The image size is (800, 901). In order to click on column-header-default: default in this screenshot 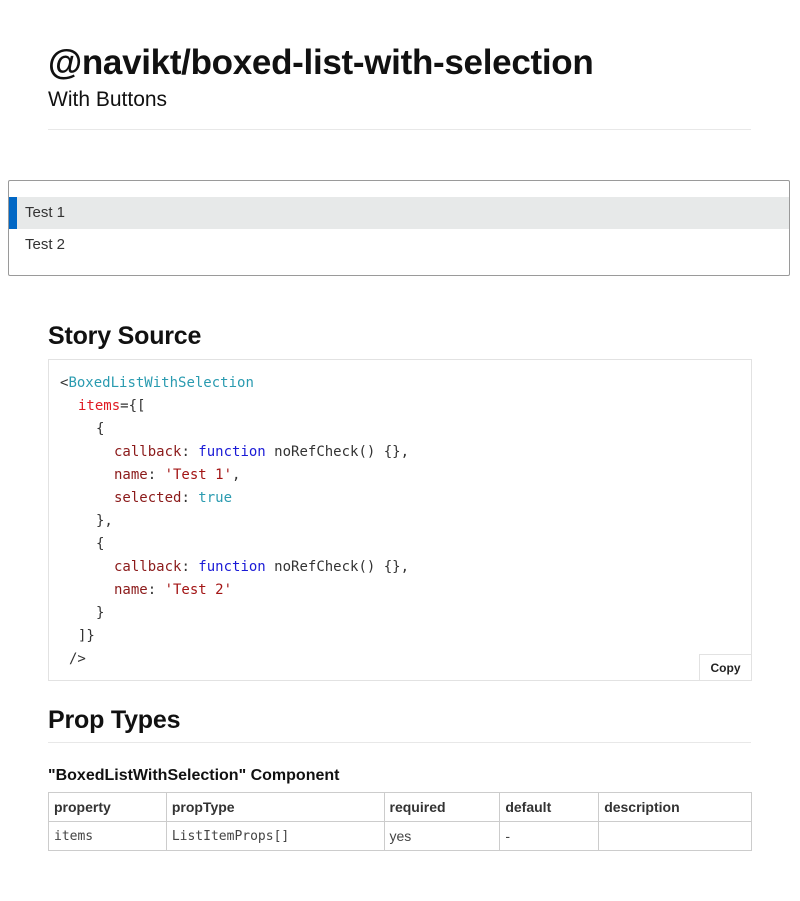, I will do `click(549, 807)`.